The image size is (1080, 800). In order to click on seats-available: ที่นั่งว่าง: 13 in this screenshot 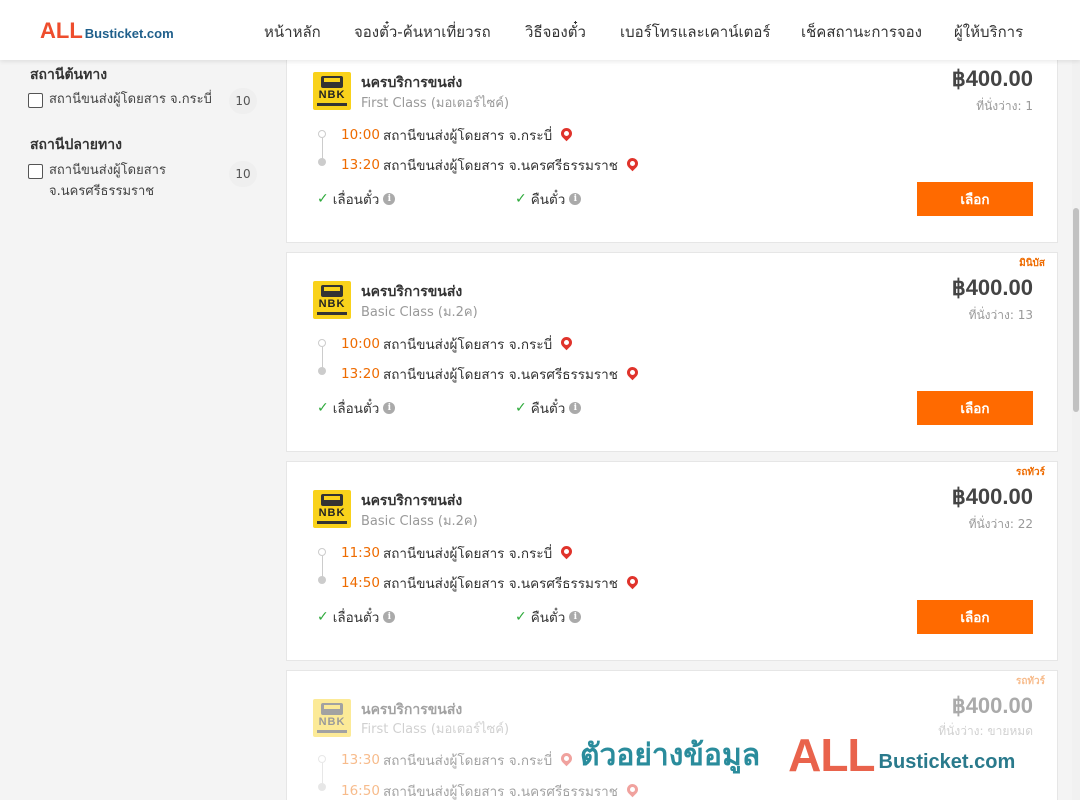, I will do `click(1000, 315)`.